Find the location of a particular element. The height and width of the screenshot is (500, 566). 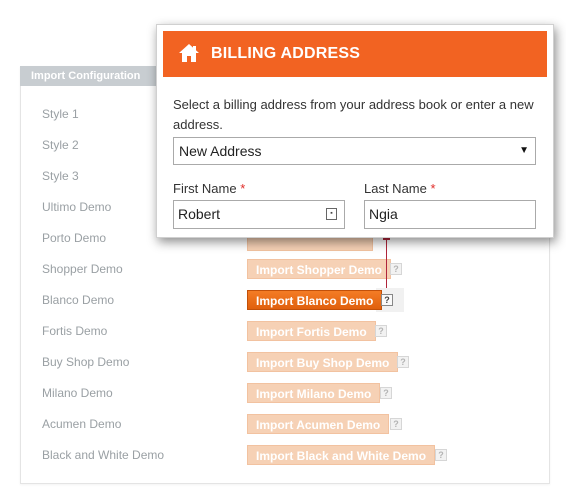

billing-title: BILLING ADDRESS is located at coordinates (286, 53).